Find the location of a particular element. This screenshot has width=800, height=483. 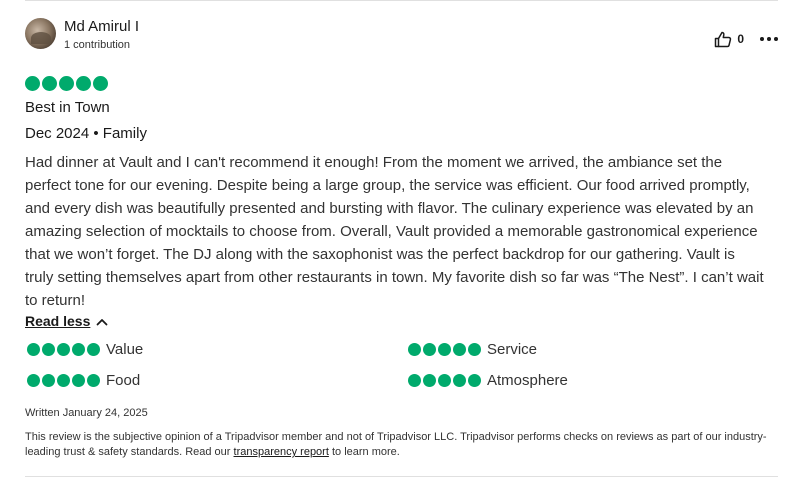

sub-rating-label: Service is located at coordinates (512, 349).